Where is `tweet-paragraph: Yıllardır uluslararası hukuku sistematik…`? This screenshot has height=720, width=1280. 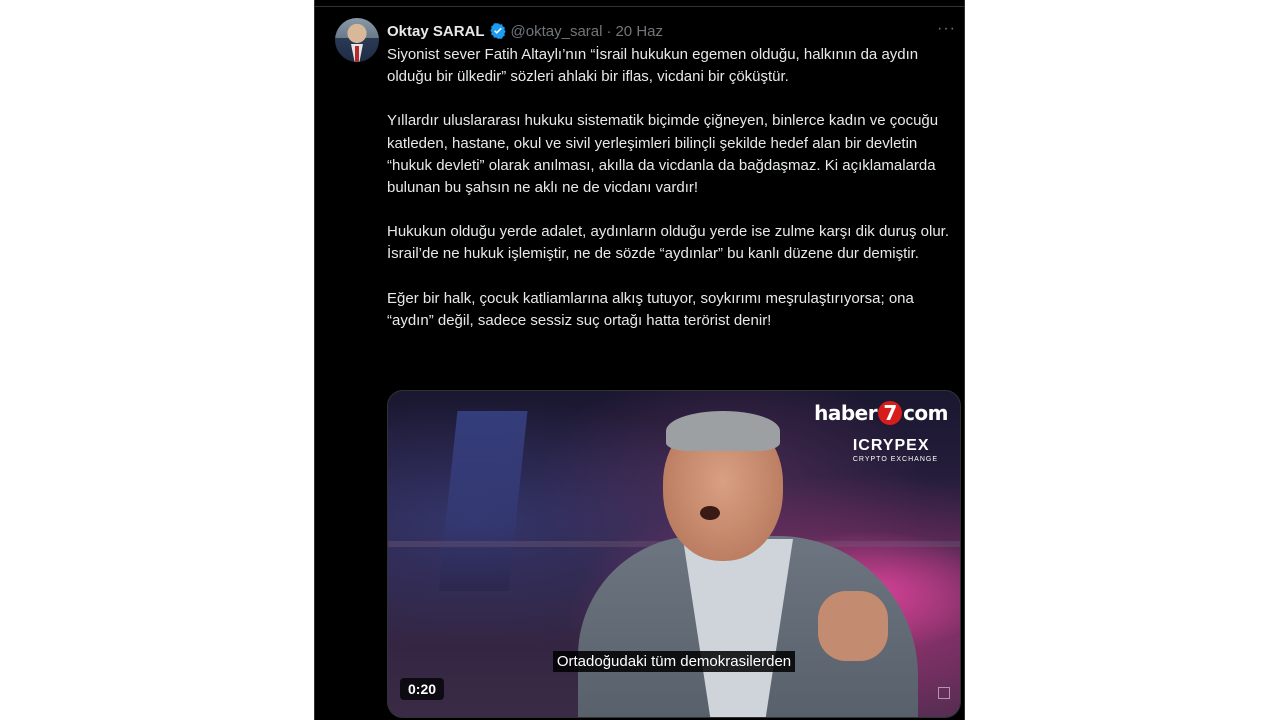 tweet-paragraph: Yıllardır uluslararası hukuku sistematik… is located at coordinates (663, 154).